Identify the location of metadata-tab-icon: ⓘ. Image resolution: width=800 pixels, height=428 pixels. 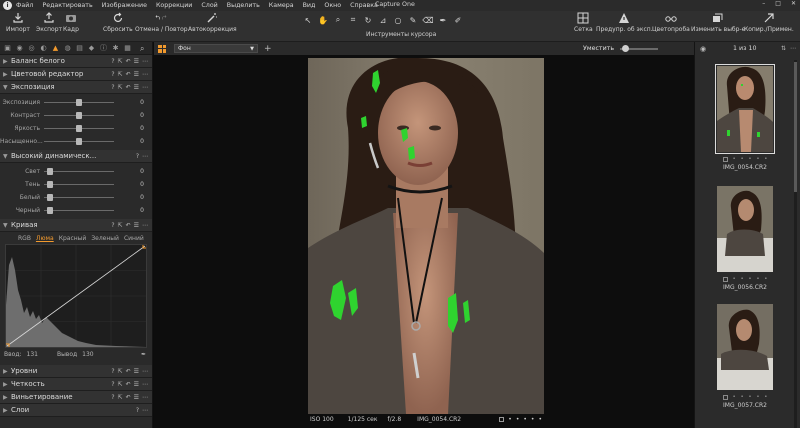
(103, 48).